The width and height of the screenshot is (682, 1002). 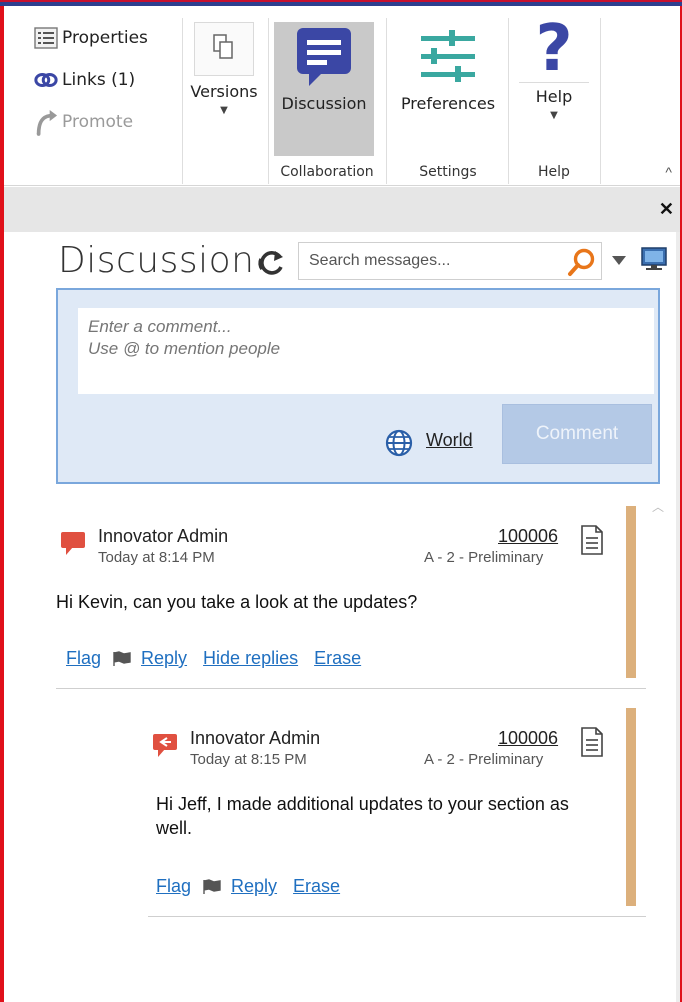 I want to click on message-actions: Flag Reply Hide replies Erase, so click(x=221, y=658).